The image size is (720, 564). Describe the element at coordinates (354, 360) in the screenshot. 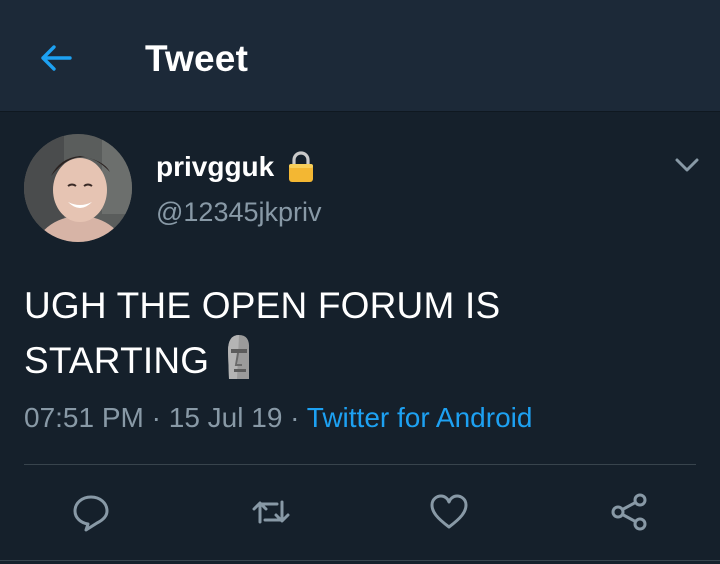

I see `tweet-text-line-2: STARTING` at that location.